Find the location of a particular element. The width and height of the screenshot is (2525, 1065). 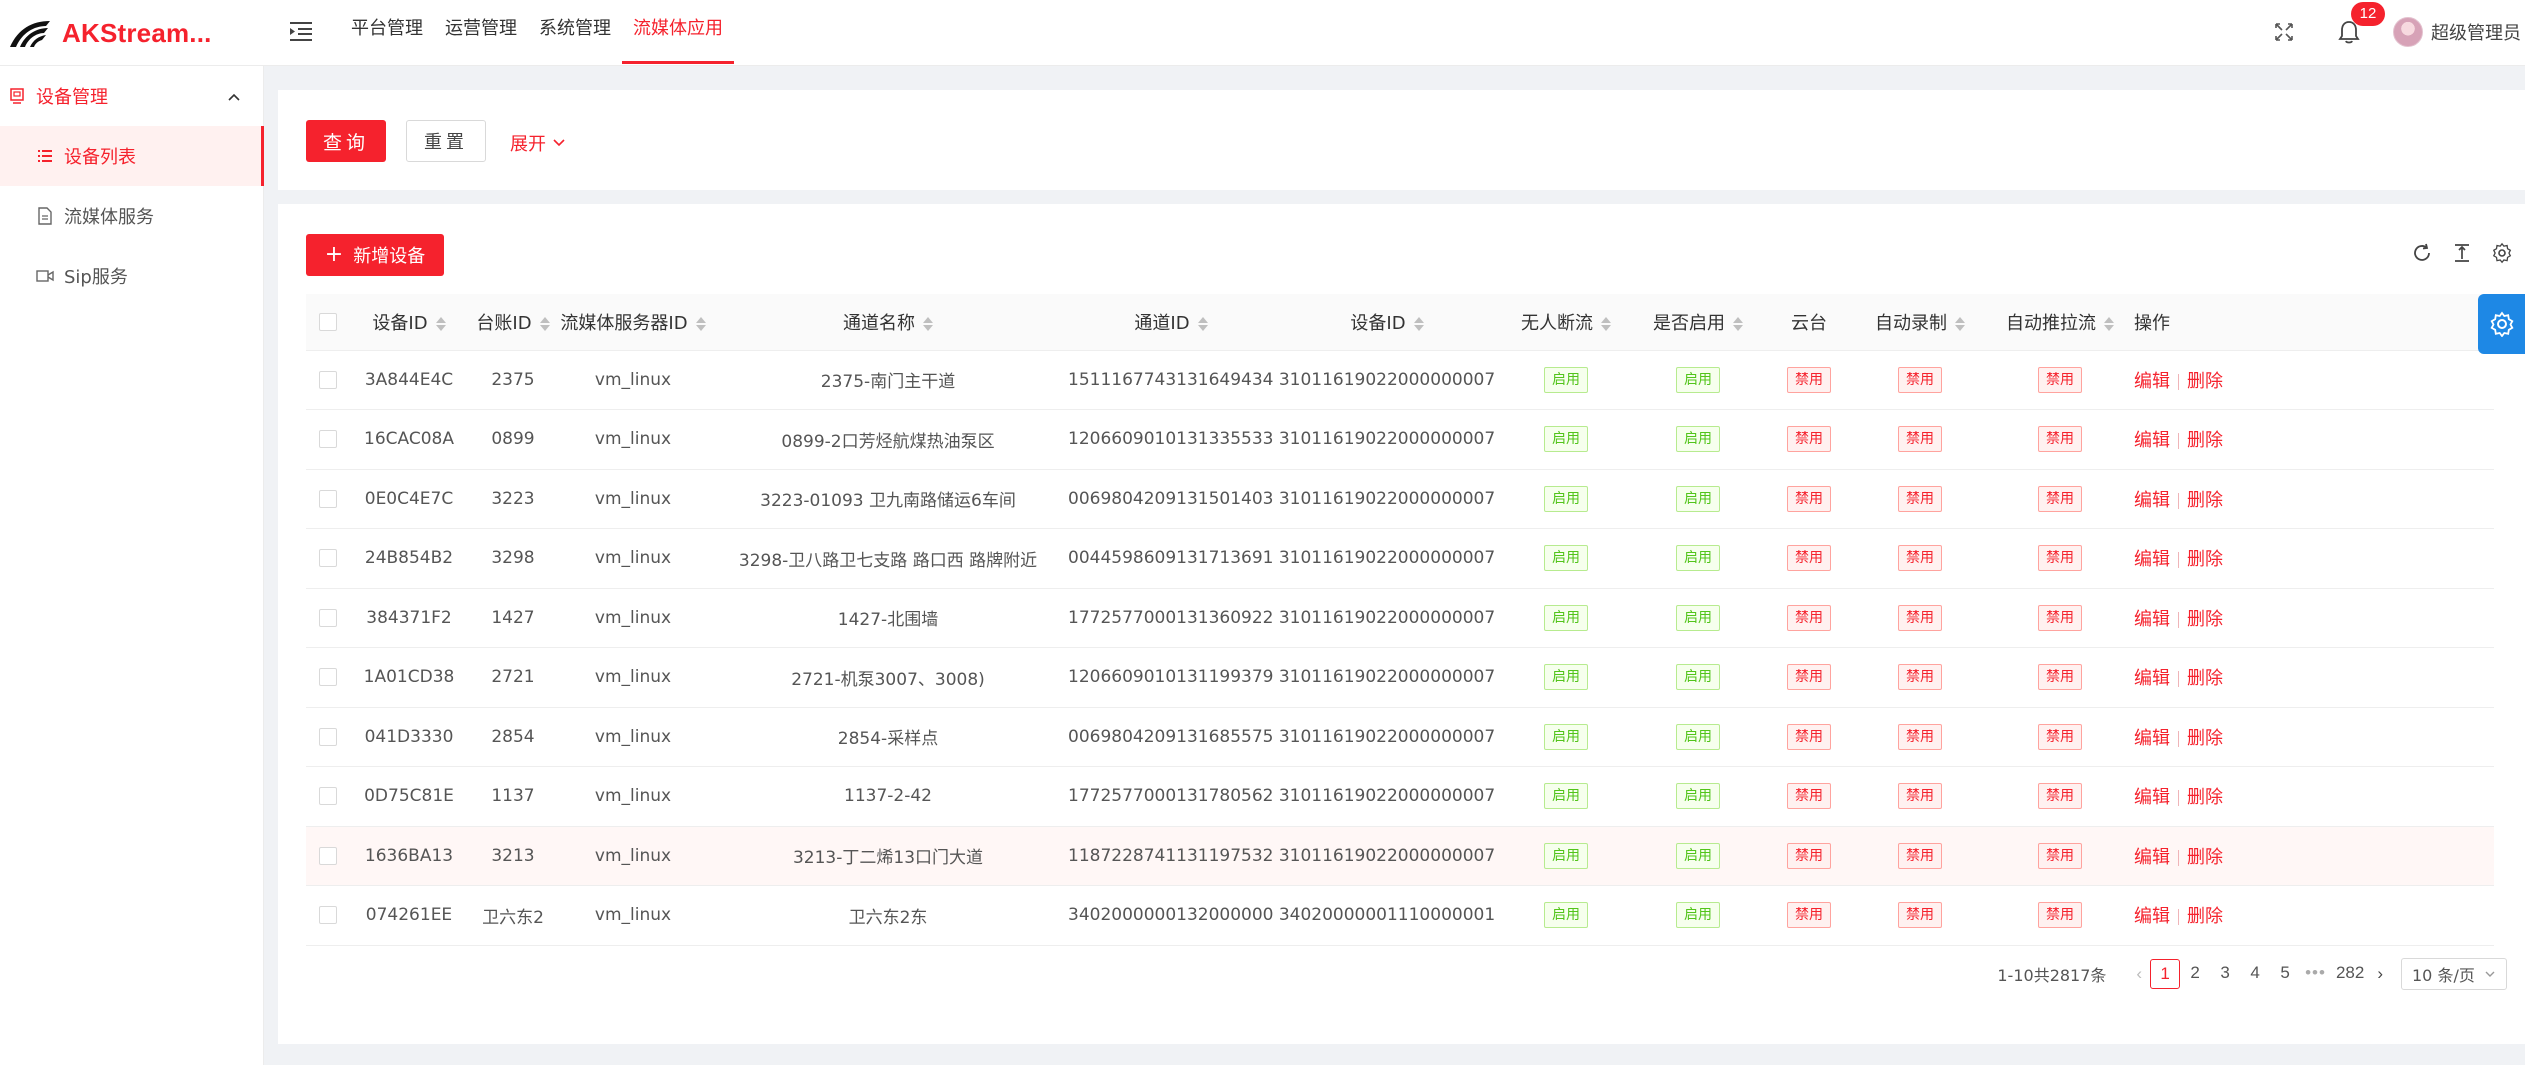

page-4: 4 is located at coordinates (2255, 974).